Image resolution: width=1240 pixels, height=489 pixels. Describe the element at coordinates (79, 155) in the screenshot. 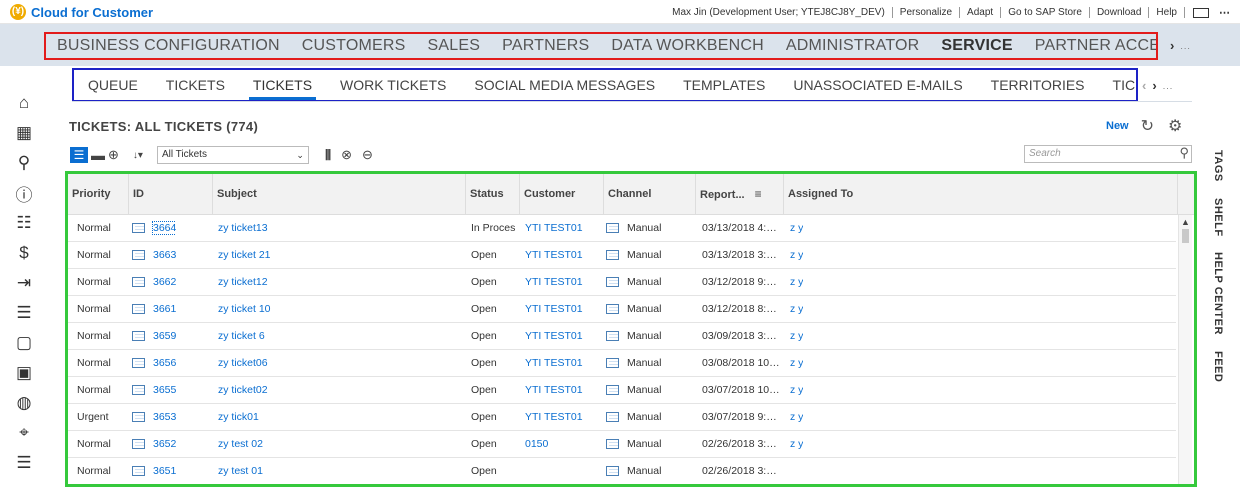

I see `list-view-icon: ☰` at that location.